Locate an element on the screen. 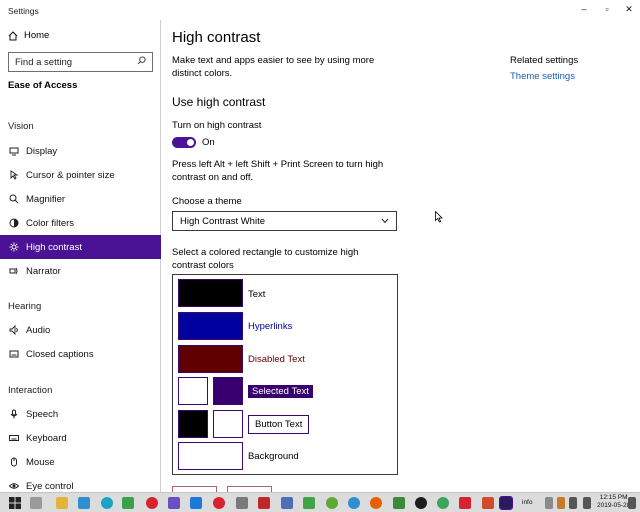 The width and height of the screenshot is (640, 512). search-input: Find a setting is located at coordinates (80, 62).